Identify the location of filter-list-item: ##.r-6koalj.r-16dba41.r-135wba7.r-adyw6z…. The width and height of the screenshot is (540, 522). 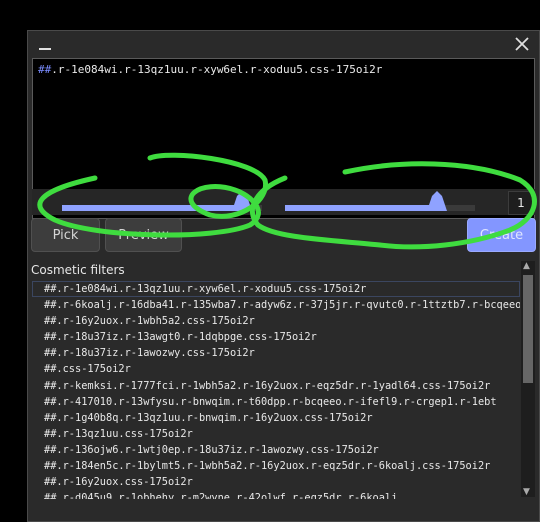
(276, 305).